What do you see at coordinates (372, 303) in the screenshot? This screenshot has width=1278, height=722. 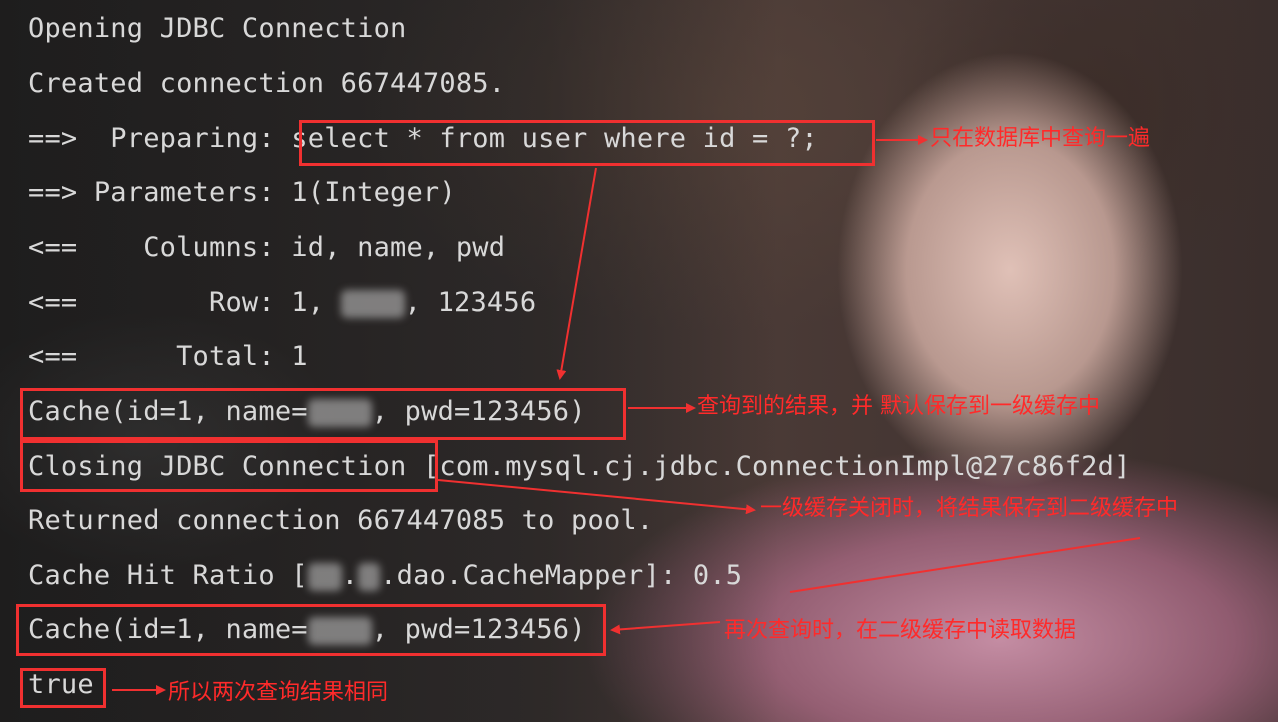 I see `redacted-name` at bounding box center [372, 303].